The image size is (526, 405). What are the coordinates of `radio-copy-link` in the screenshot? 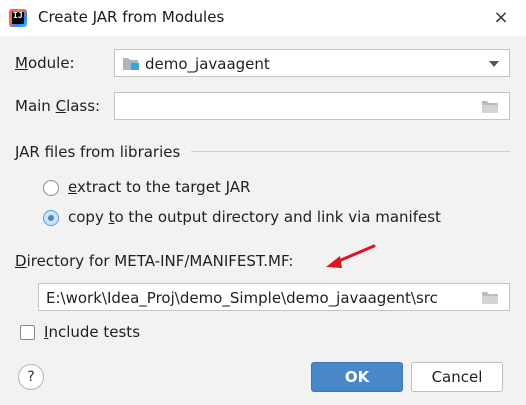 It's located at (51, 218).